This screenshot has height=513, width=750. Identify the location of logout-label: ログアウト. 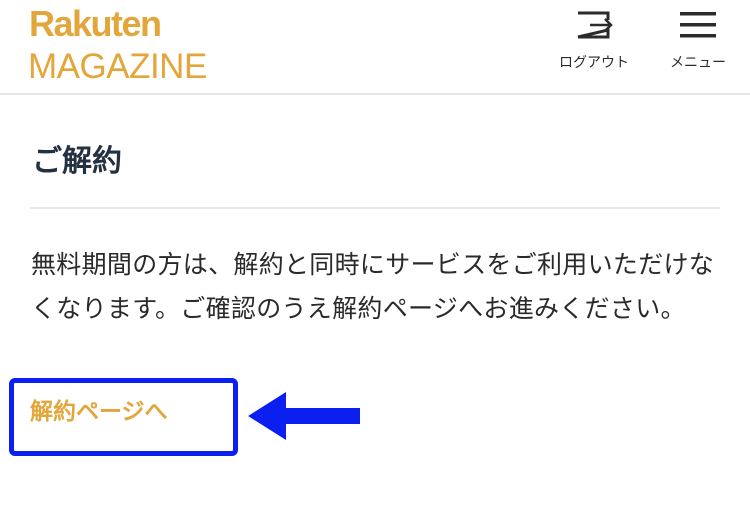
(594, 63).